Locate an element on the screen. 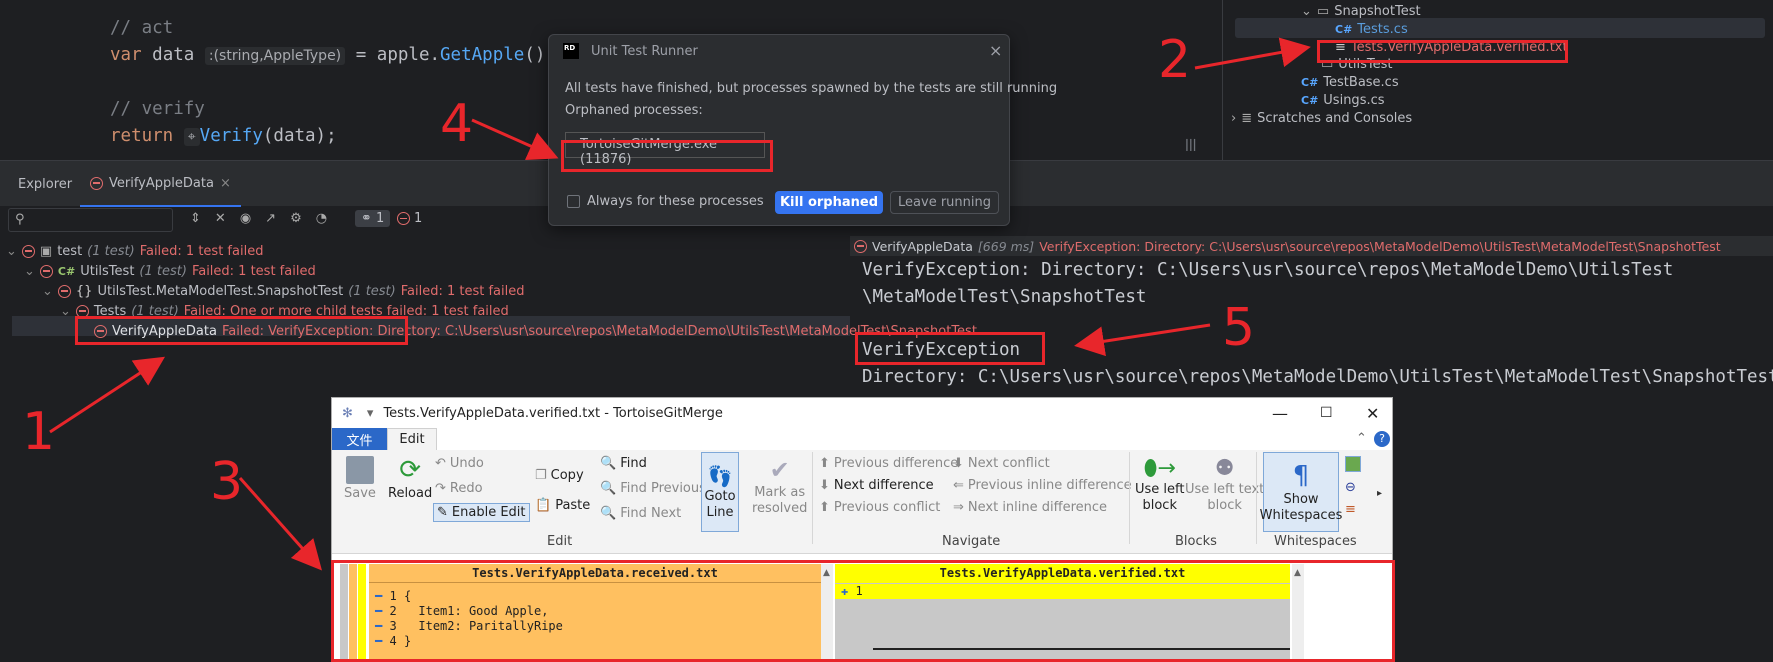 The height and width of the screenshot is (662, 1773). annotation-2: 2 is located at coordinates (1175, 60).